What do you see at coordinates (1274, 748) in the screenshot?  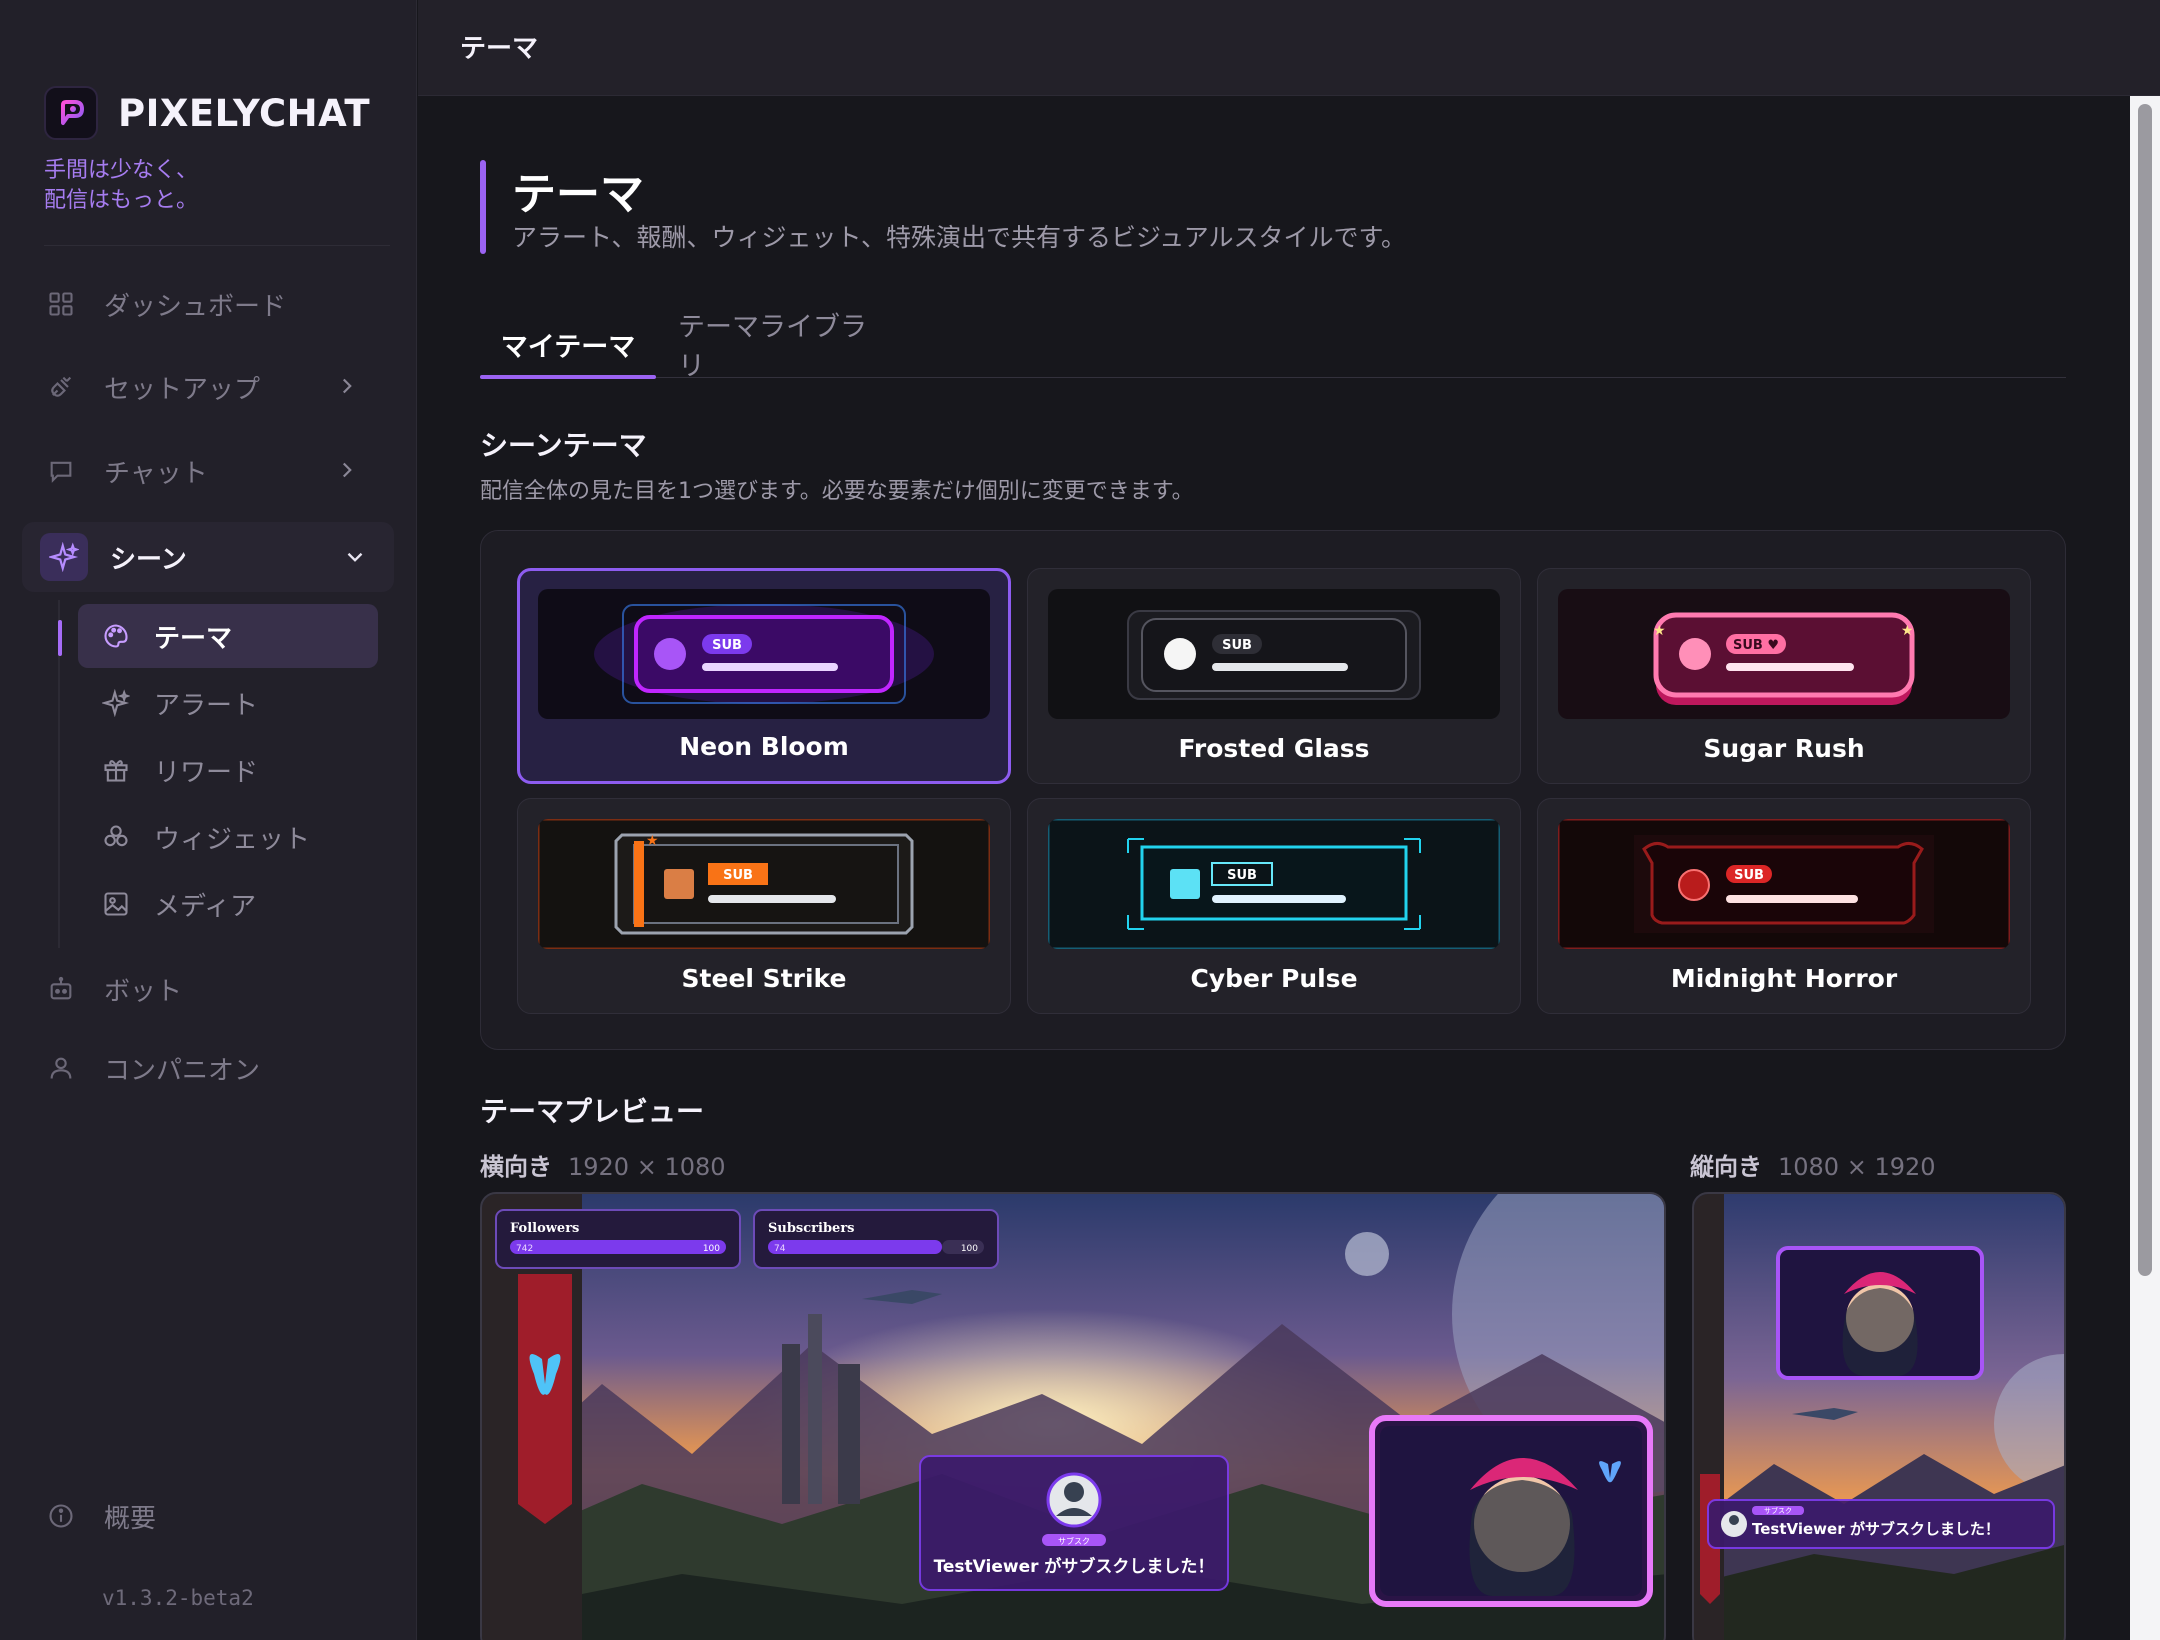 I see `theme-name: Frosted Glass` at bounding box center [1274, 748].